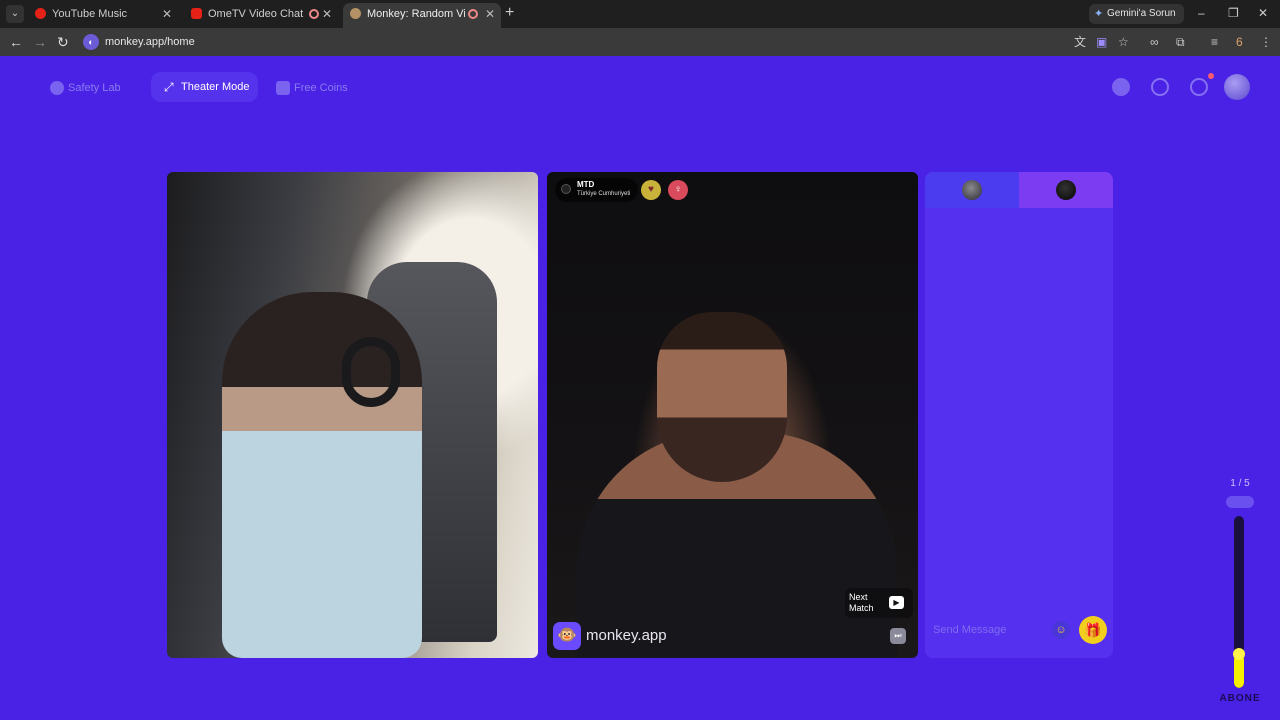  I want to click on local-user-avatar, so click(972, 190).